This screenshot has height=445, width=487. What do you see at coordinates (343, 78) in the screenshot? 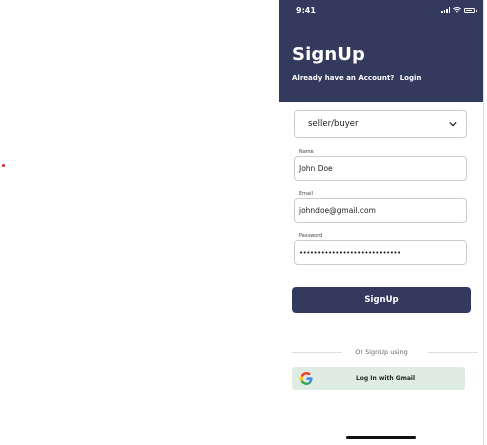
I see `login-prompt-text: Already have an Account?` at bounding box center [343, 78].